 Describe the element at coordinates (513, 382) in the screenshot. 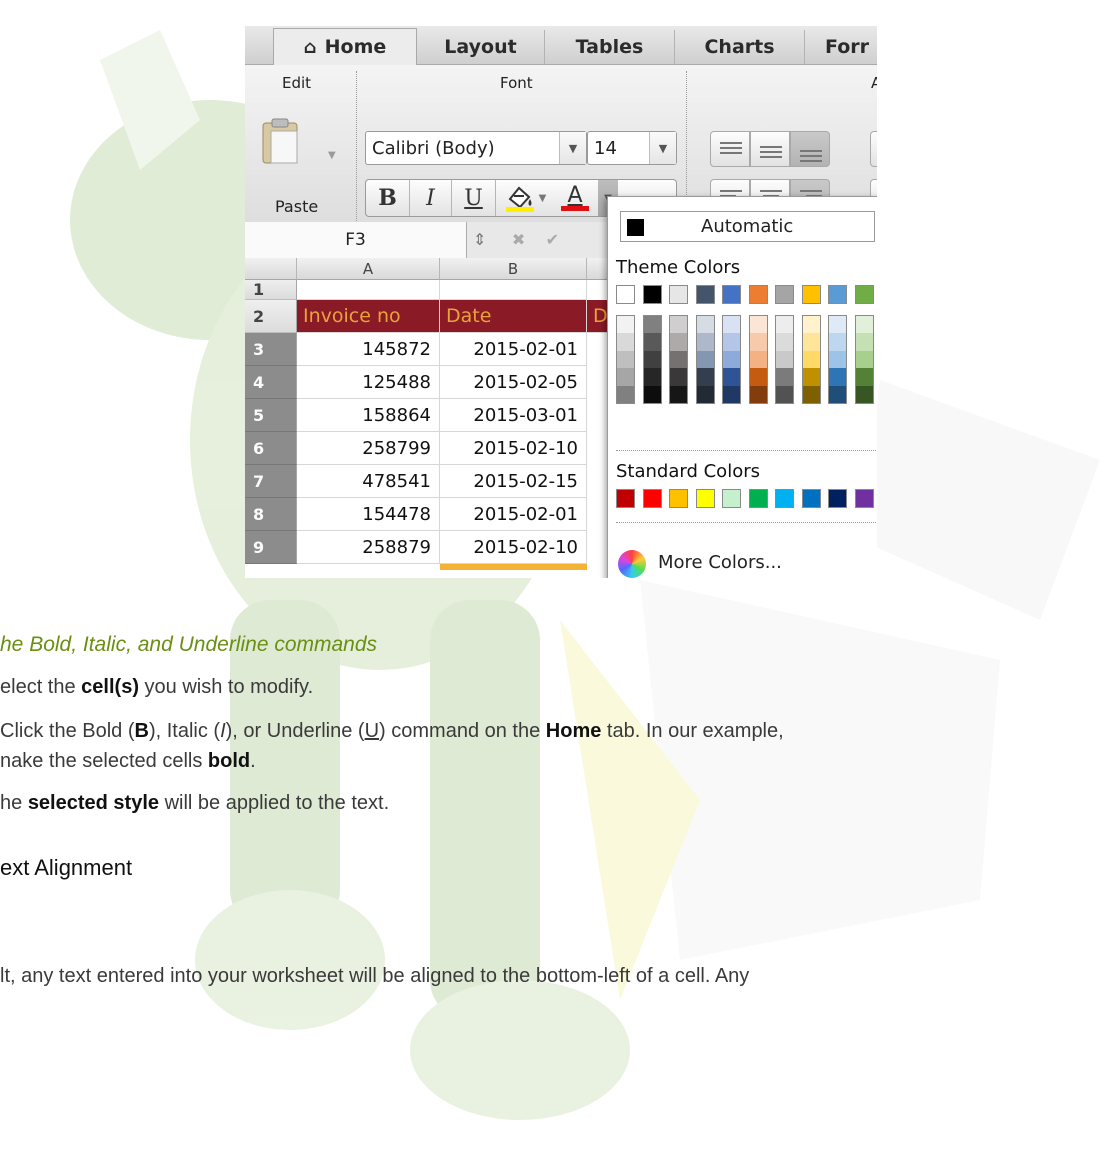

I see `date-cell: 2015-02-05` at that location.